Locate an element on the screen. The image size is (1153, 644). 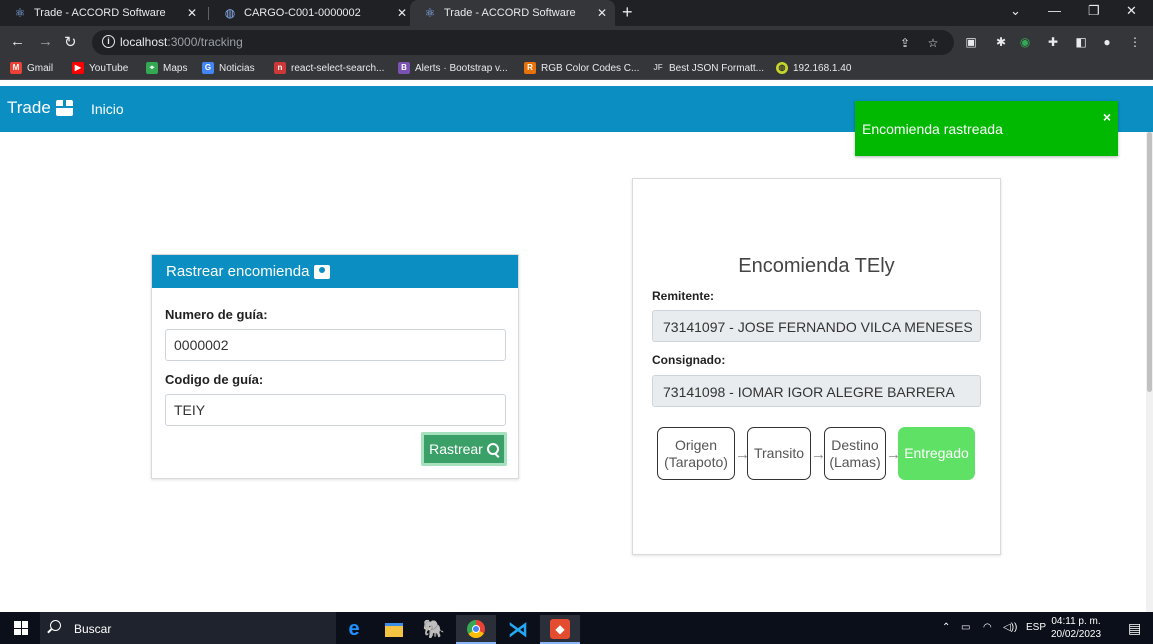
extension-icon: ✱ is located at coordinates (1001, 42).